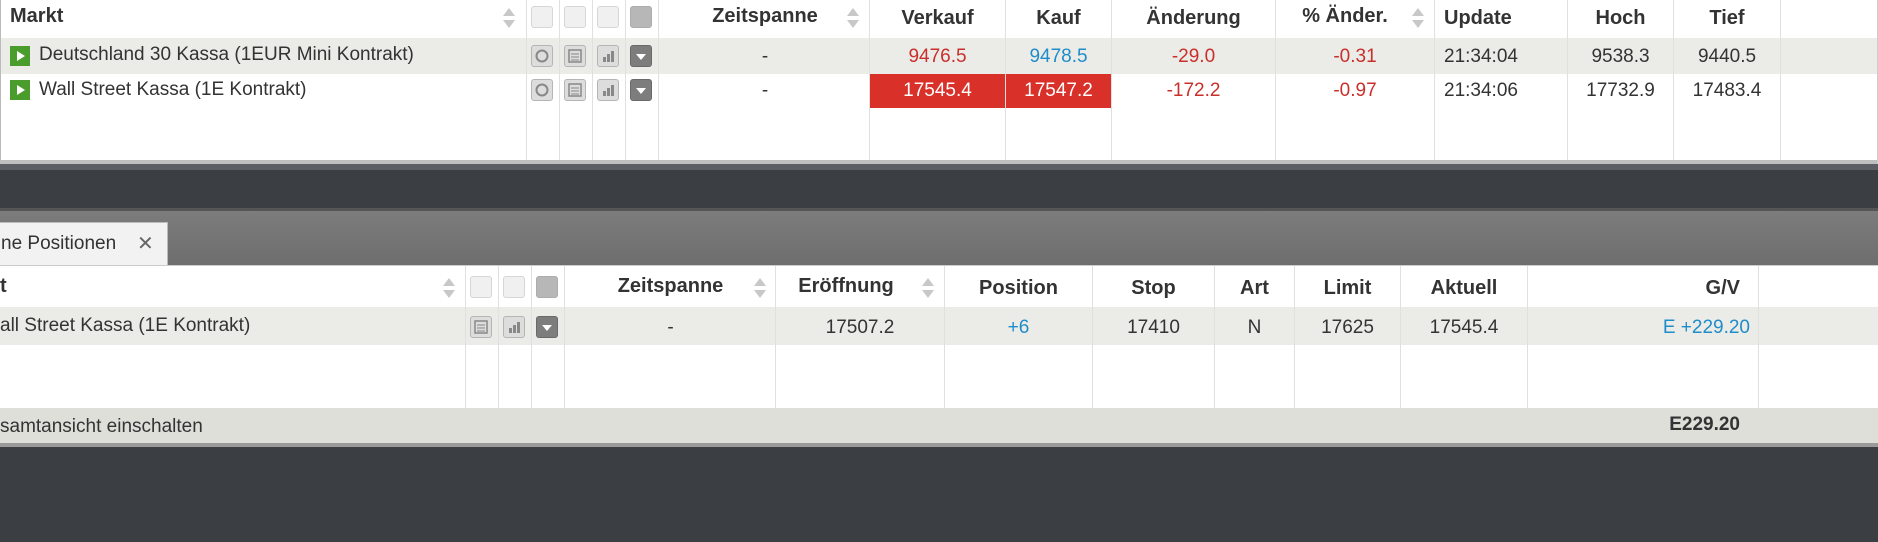  What do you see at coordinates (1347, 328) in the screenshot?
I see `limit-value: 17625` at bounding box center [1347, 328].